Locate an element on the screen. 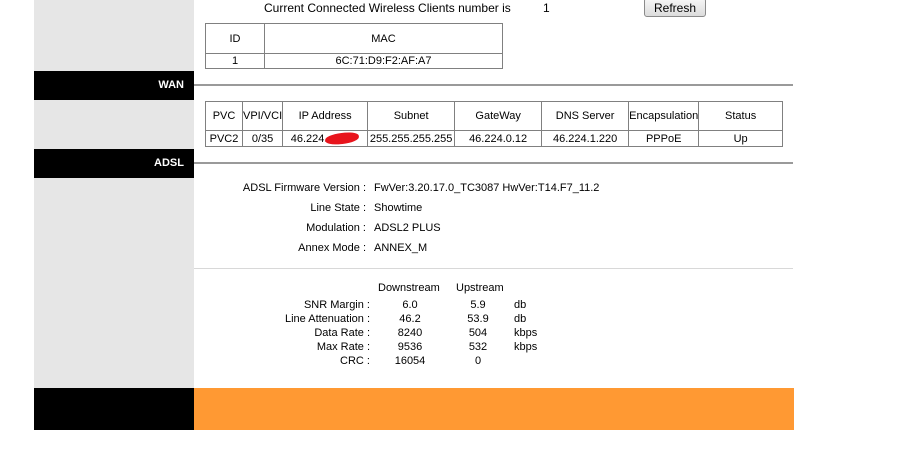 The height and width of the screenshot is (467, 924). firmware-value: FwVer:3.20.17.0_TC3087 HwVer:T14.F7_11.2 is located at coordinates (487, 188).